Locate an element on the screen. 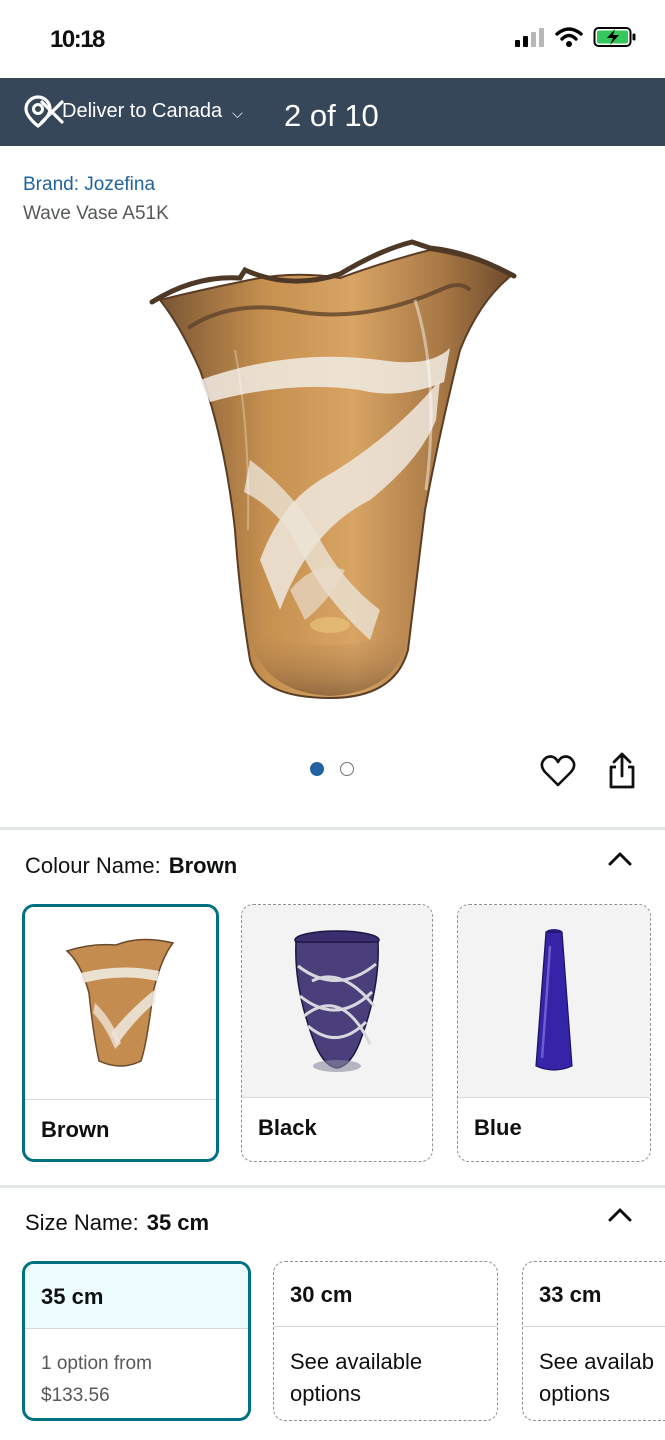 Image resolution: width=665 pixels, height=1440 pixels. swatch-image-black is located at coordinates (337, 1001).